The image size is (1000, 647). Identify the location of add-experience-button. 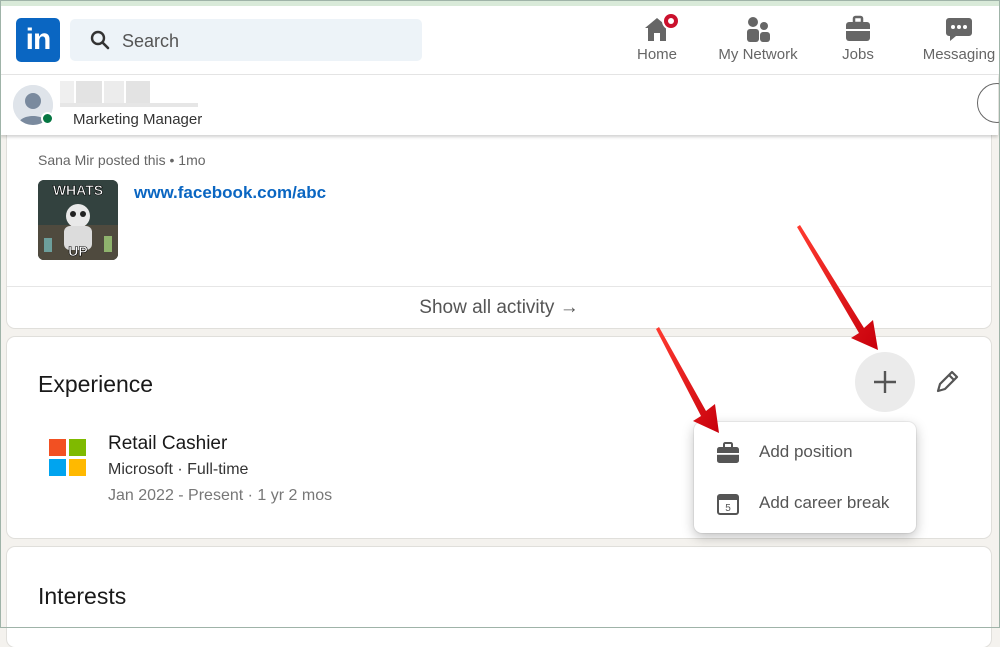
(885, 382).